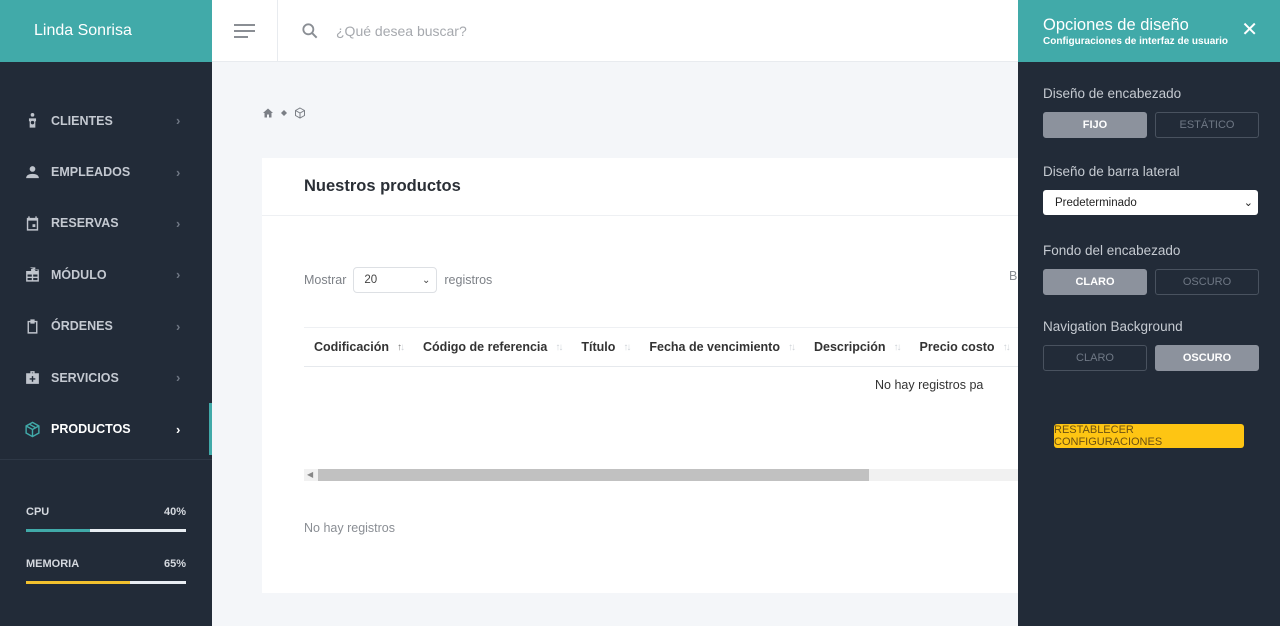  Describe the element at coordinates (485, 347) in the screenshot. I see `column-label: Código de referencia` at that location.